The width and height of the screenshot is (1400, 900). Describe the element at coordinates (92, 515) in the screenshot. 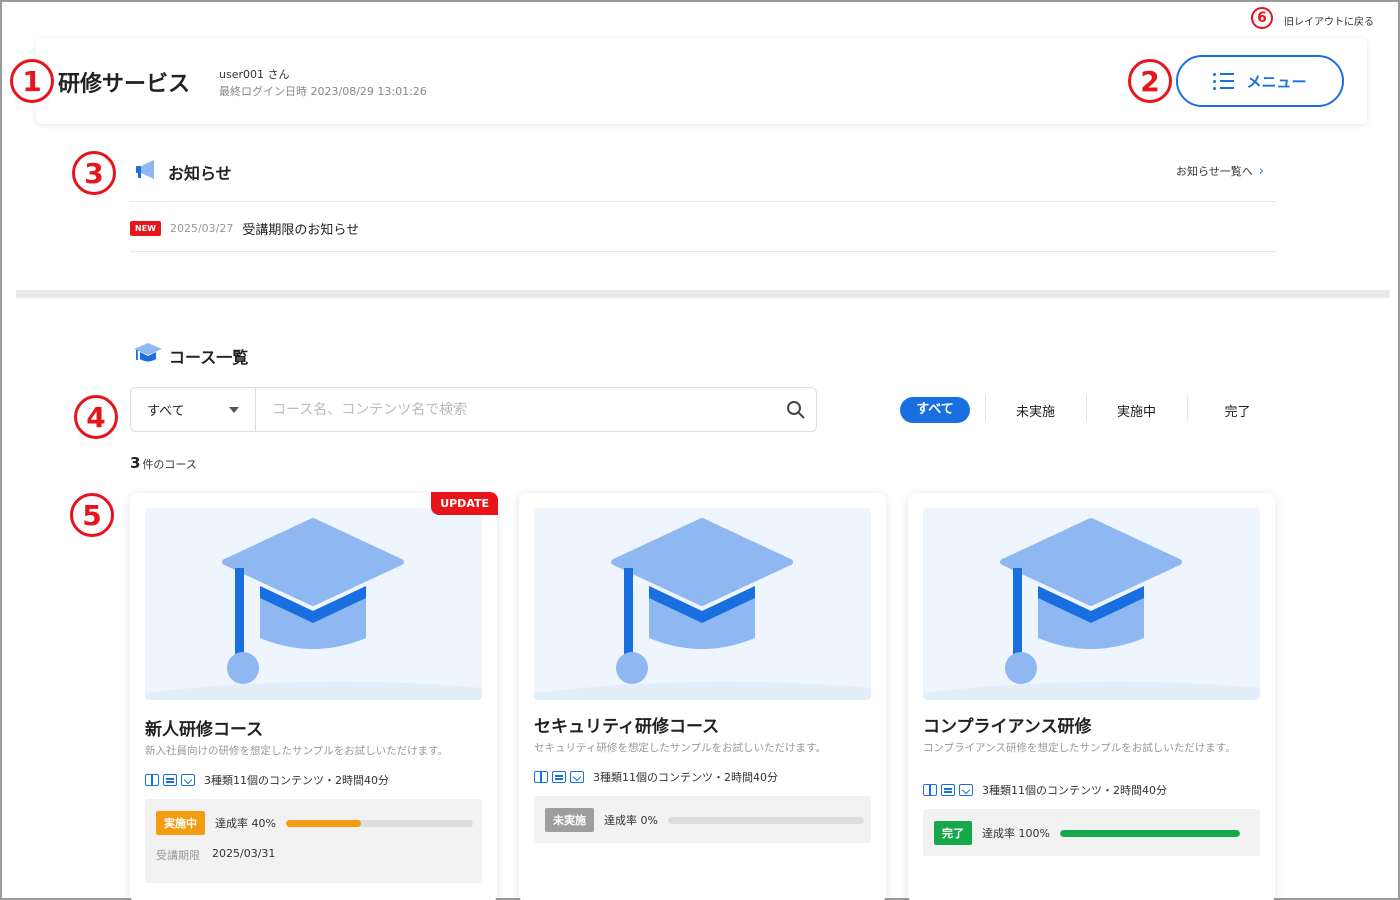

I see `annotation-marker-5: 5` at that location.